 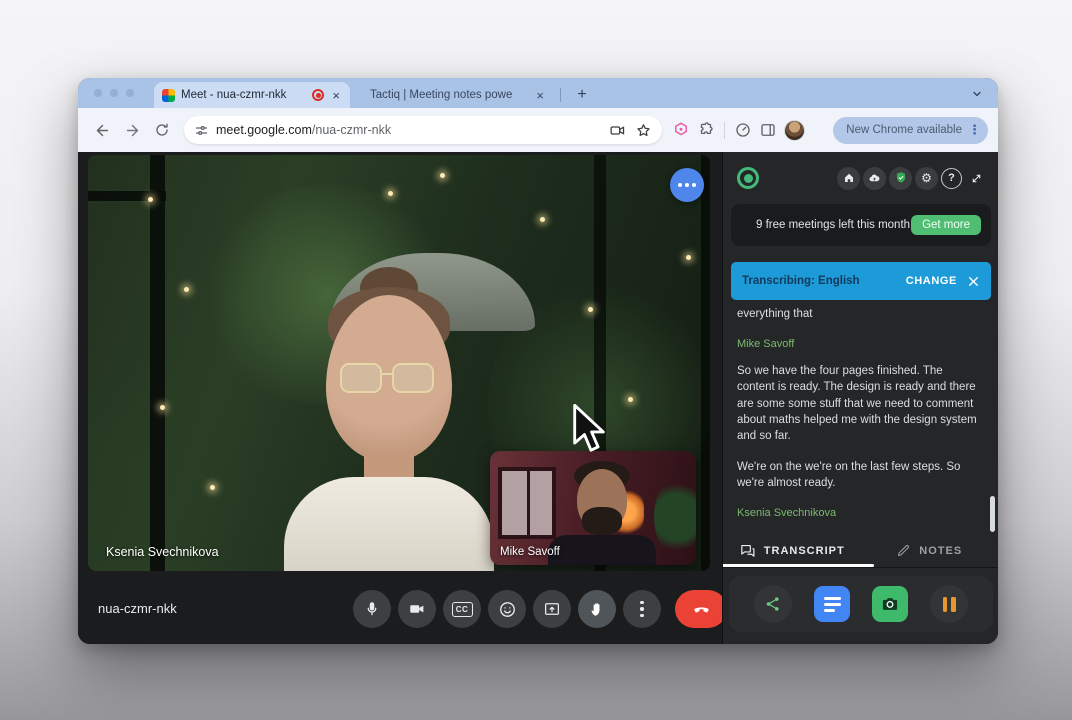 I want to click on tab-transcript: TRANSCRIPT, so click(x=792, y=550).